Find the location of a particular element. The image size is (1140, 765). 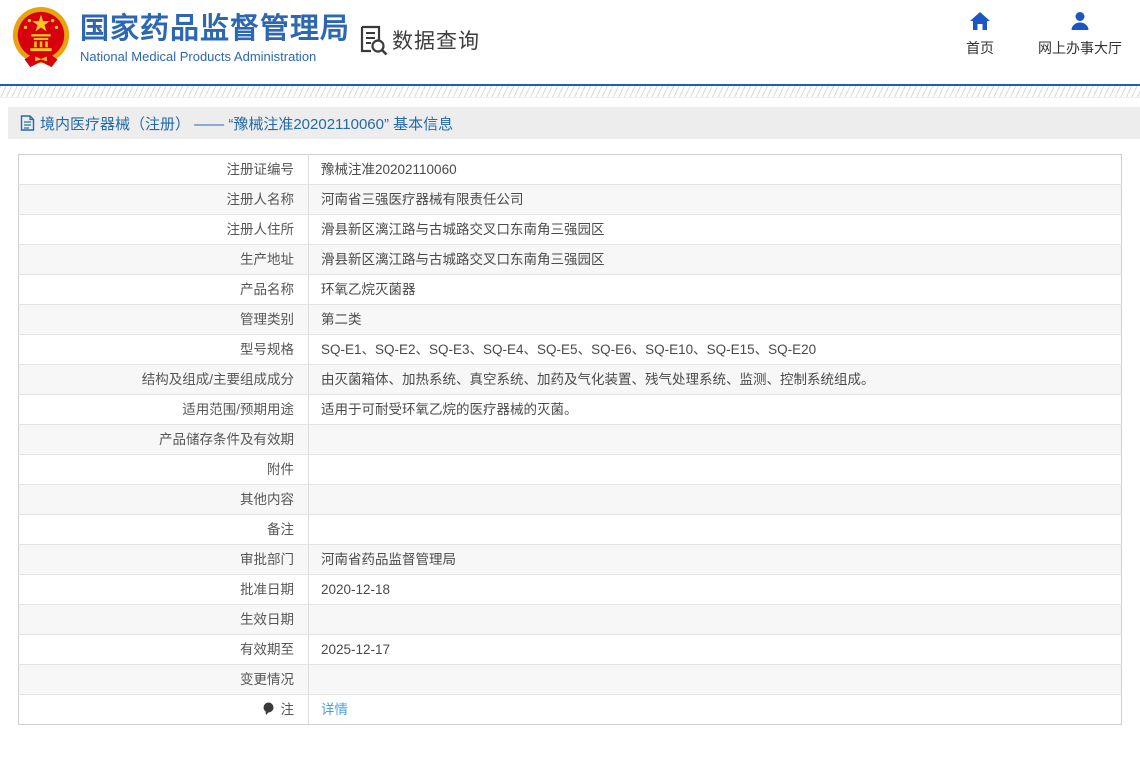

page-title-bar: 境内医疗器械（注册） —— “豫械注准20202110060” 基本信息 is located at coordinates (574, 123).